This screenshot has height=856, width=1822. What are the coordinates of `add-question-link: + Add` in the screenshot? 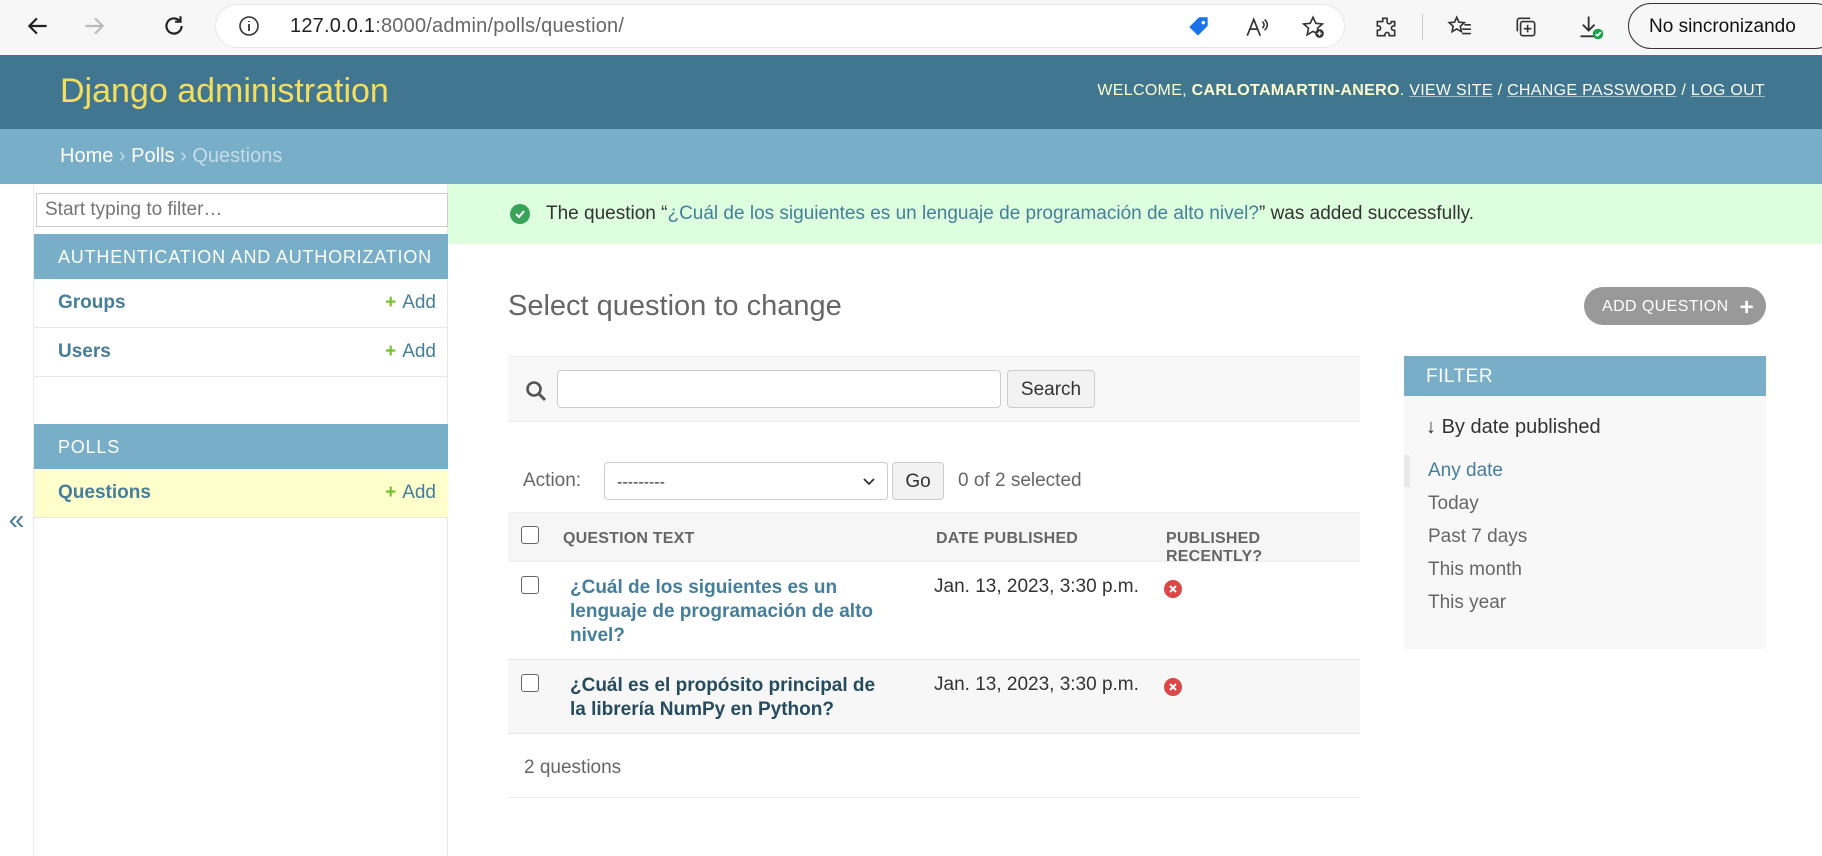 It's located at (410, 493).